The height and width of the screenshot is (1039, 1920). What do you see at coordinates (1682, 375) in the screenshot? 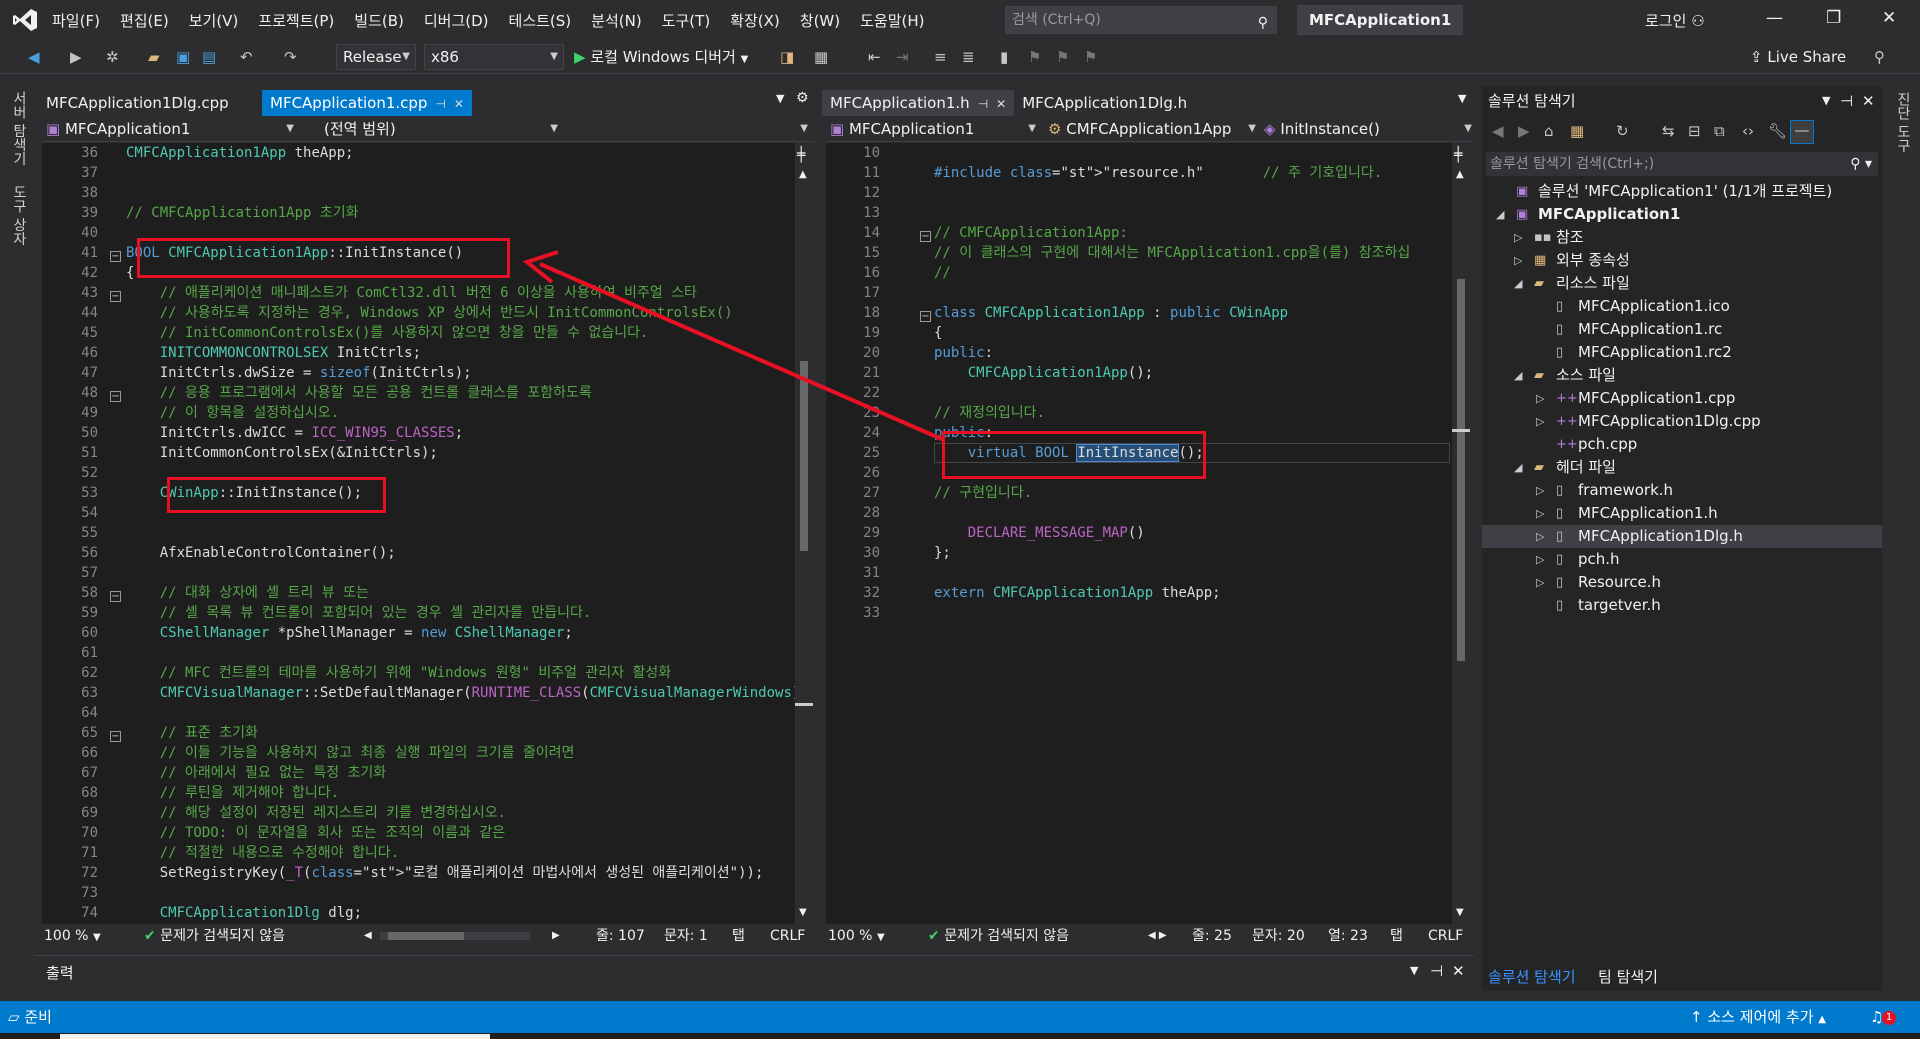
I see `tree-node: ◢ ▰ 소스 파일` at bounding box center [1682, 375].